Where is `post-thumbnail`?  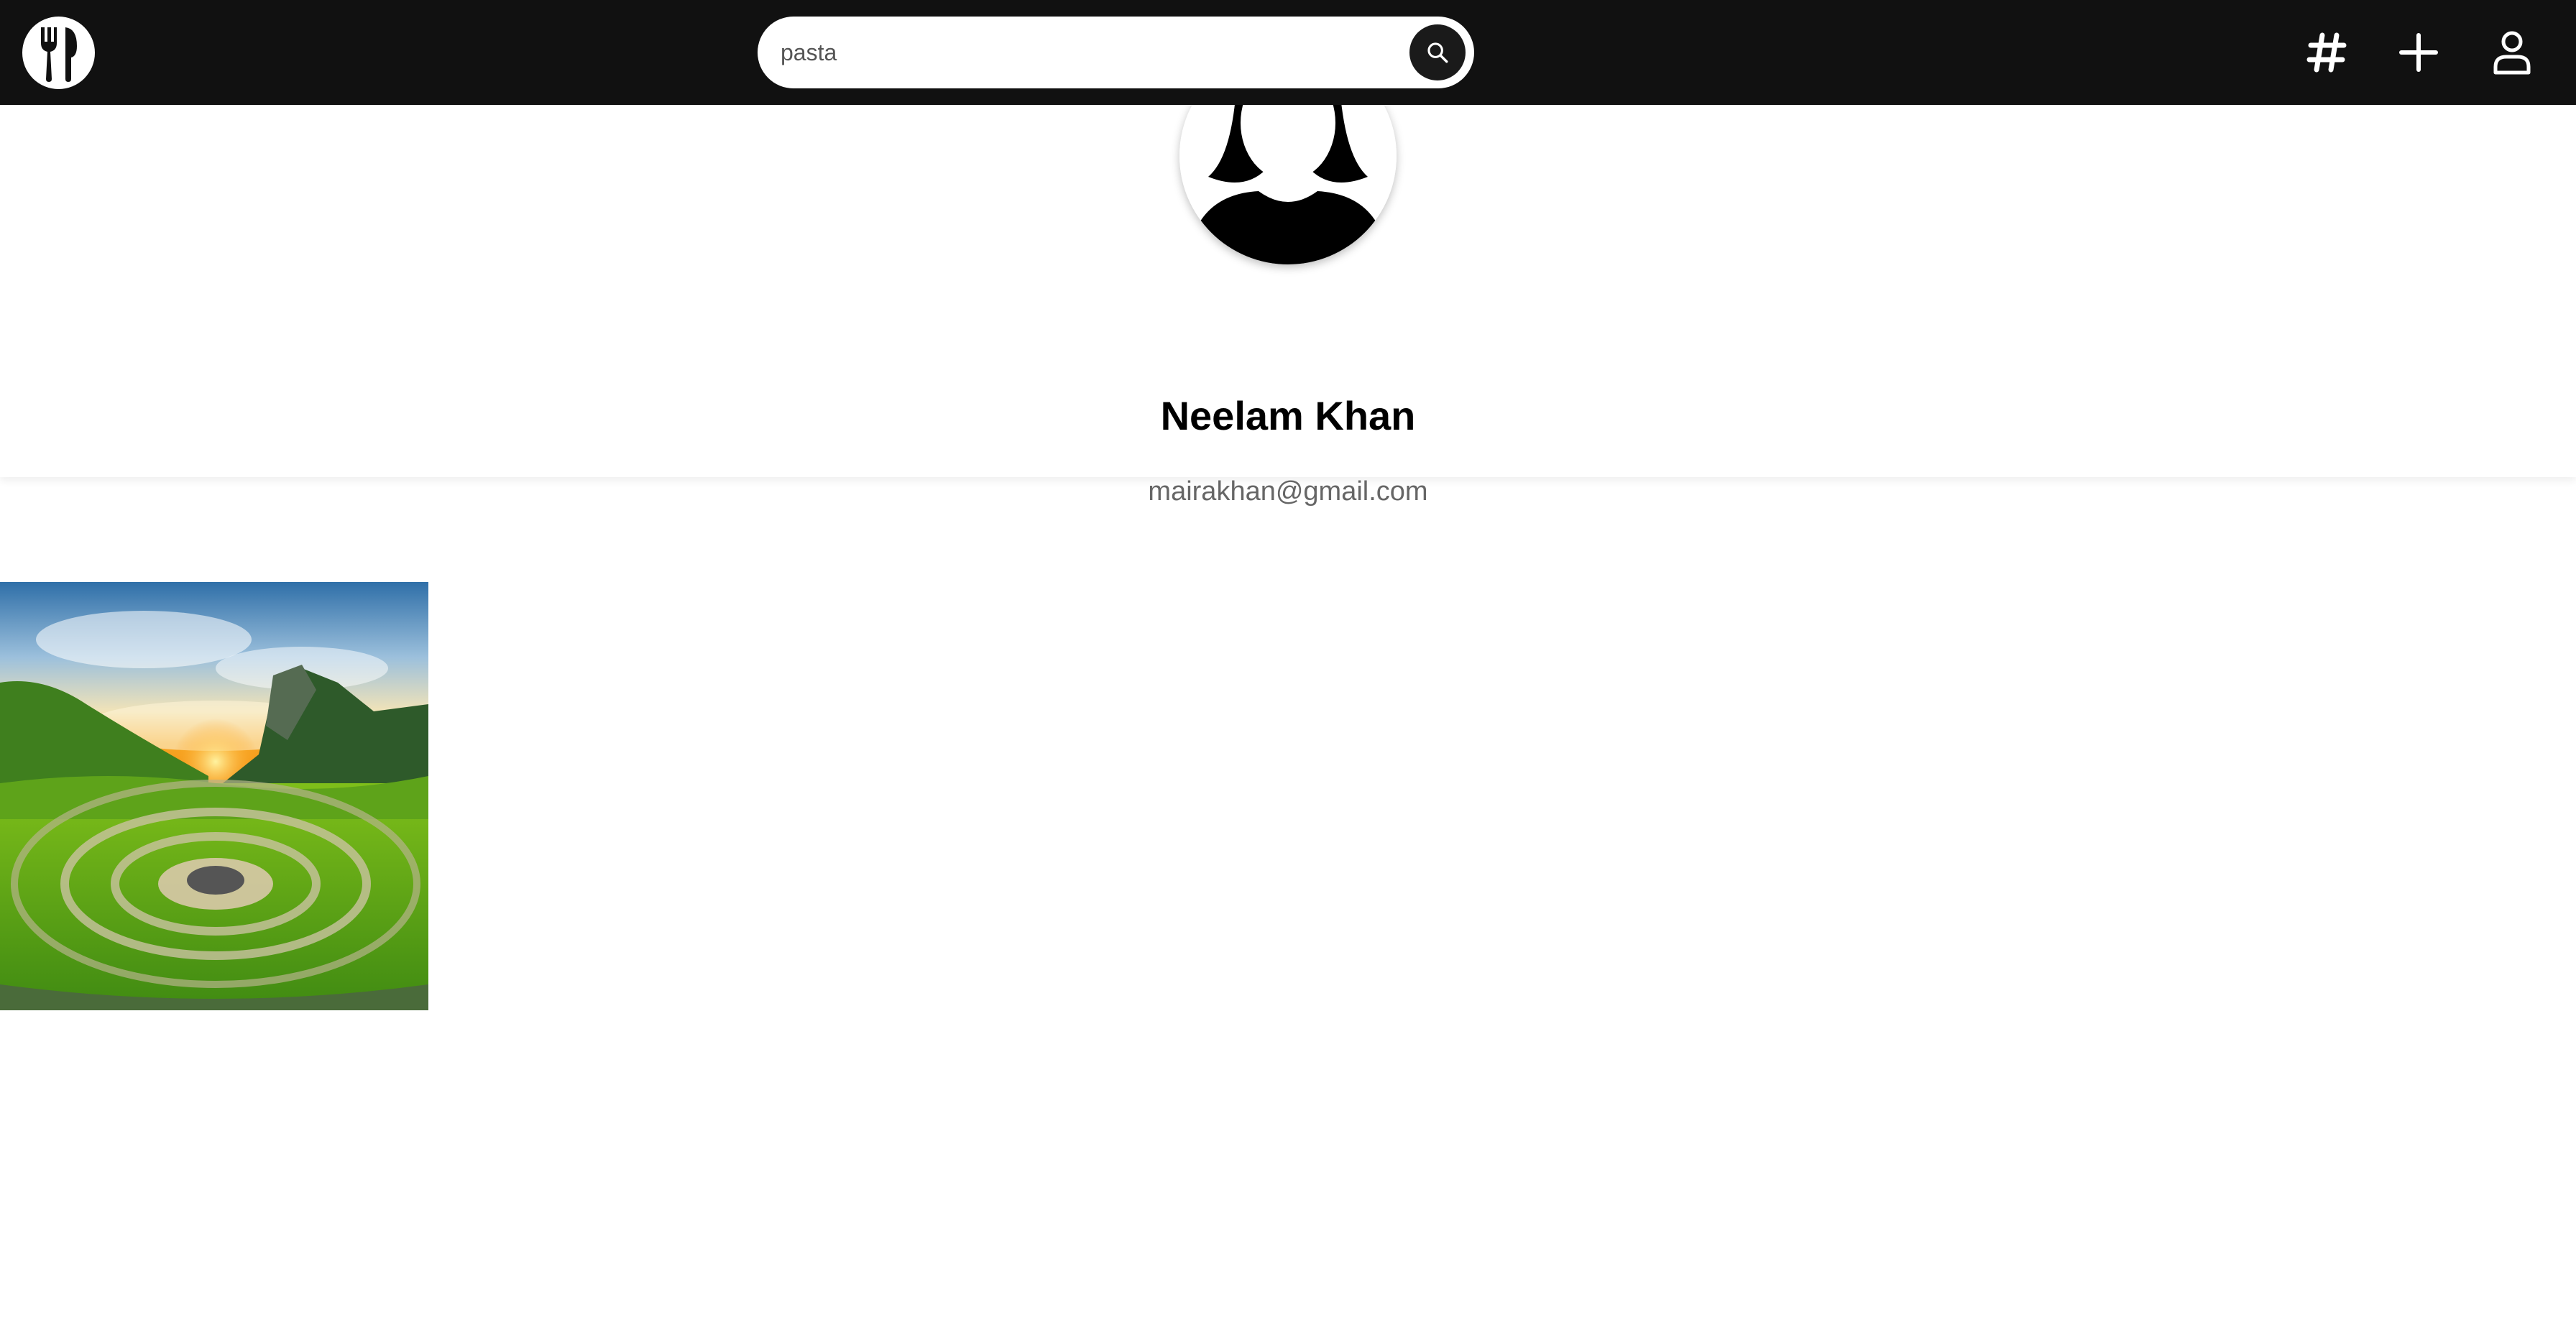 post-thumbnail is located at coordinates (214, 796).